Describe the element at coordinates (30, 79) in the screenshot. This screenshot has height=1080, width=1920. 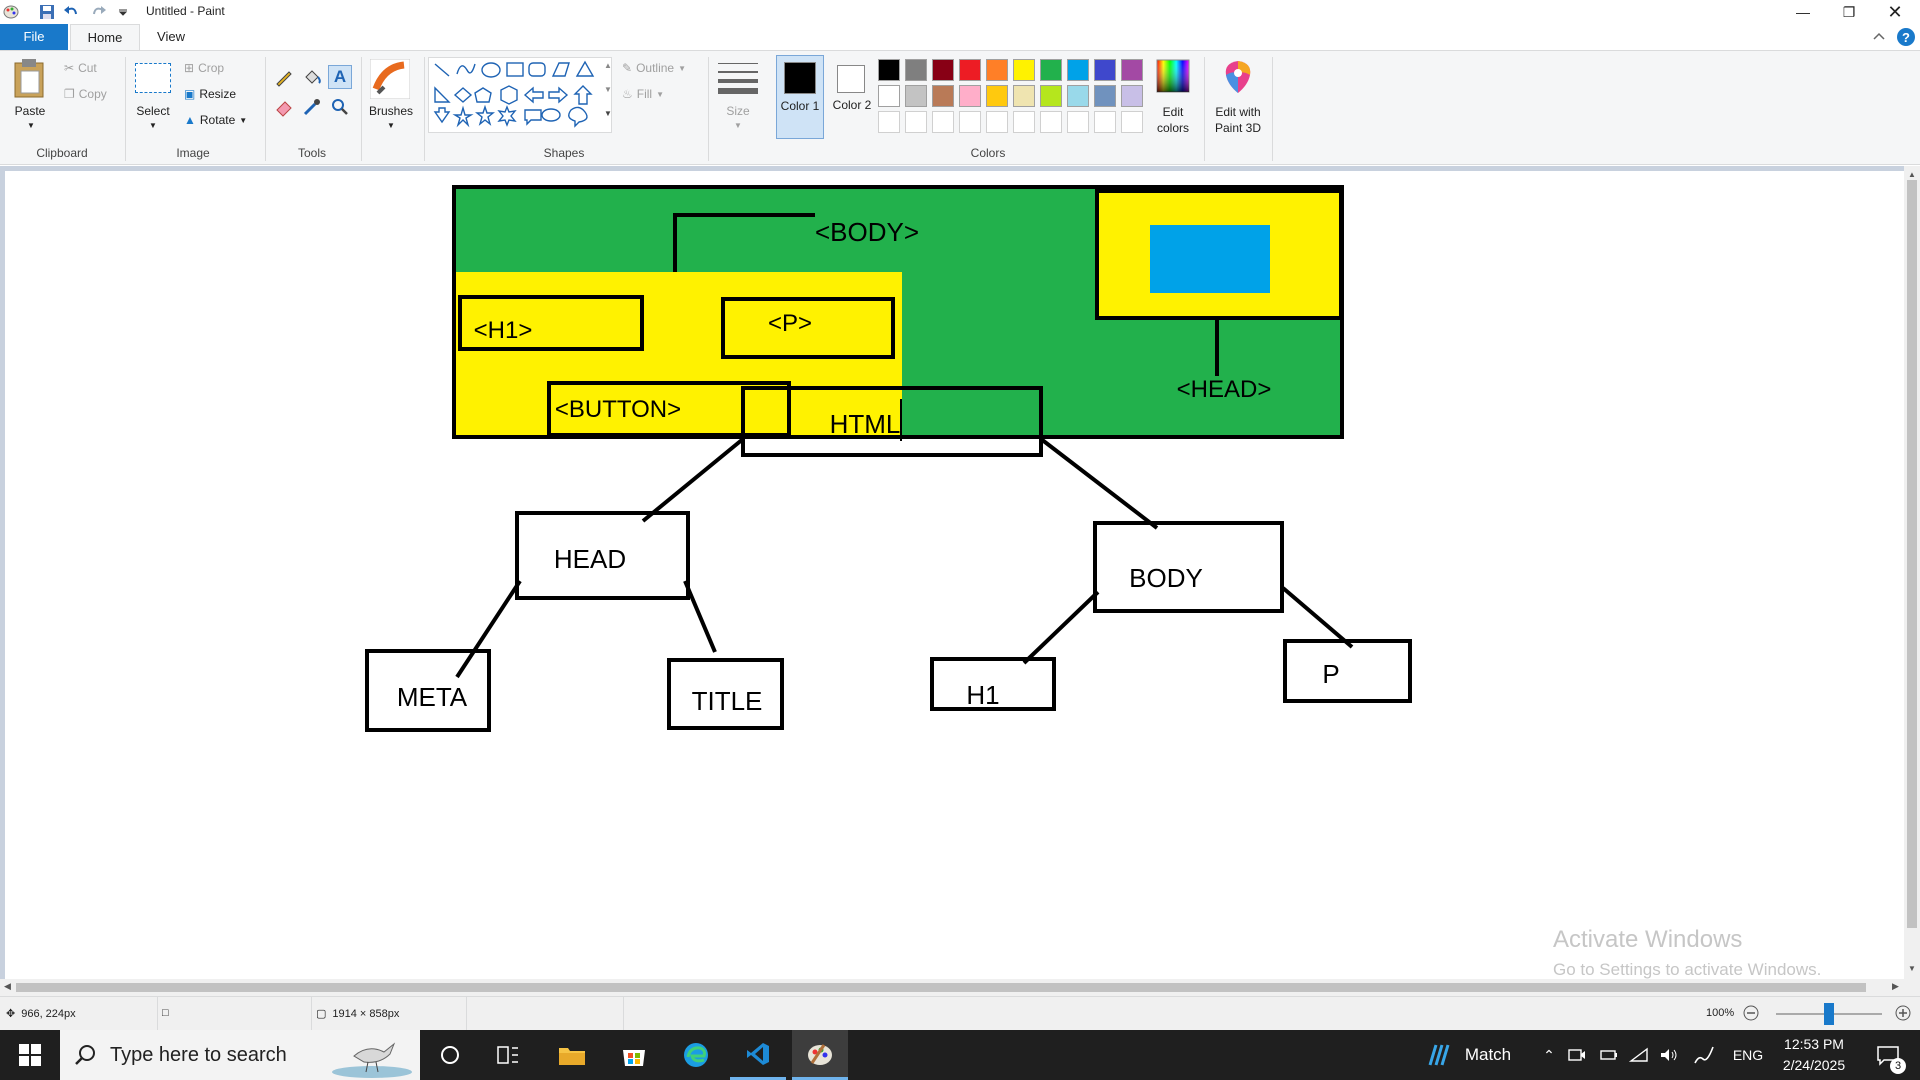
I see `paste-icon` at that location.